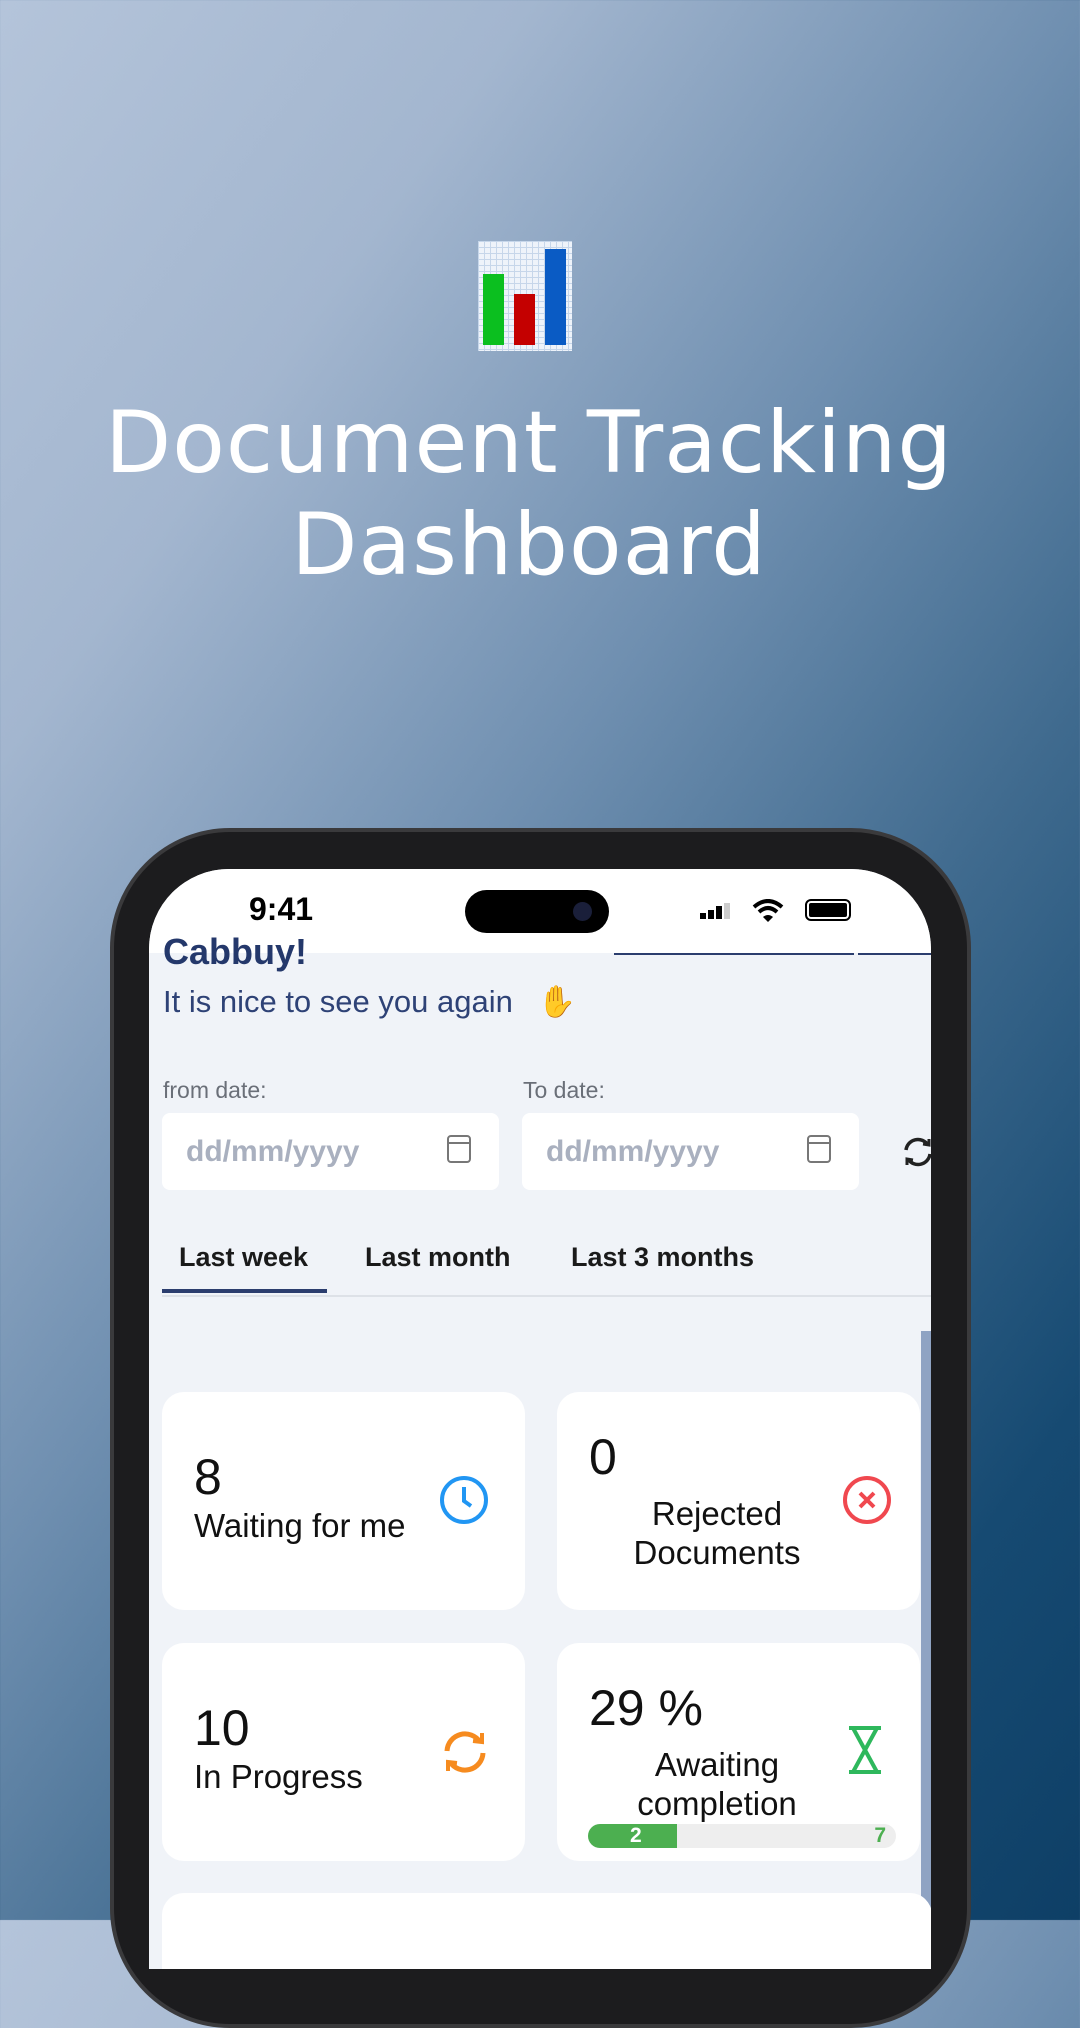 The height and width of the screenshot is (2028, 1080). I want to click on active-tab-indicator, so click(244, 1291).